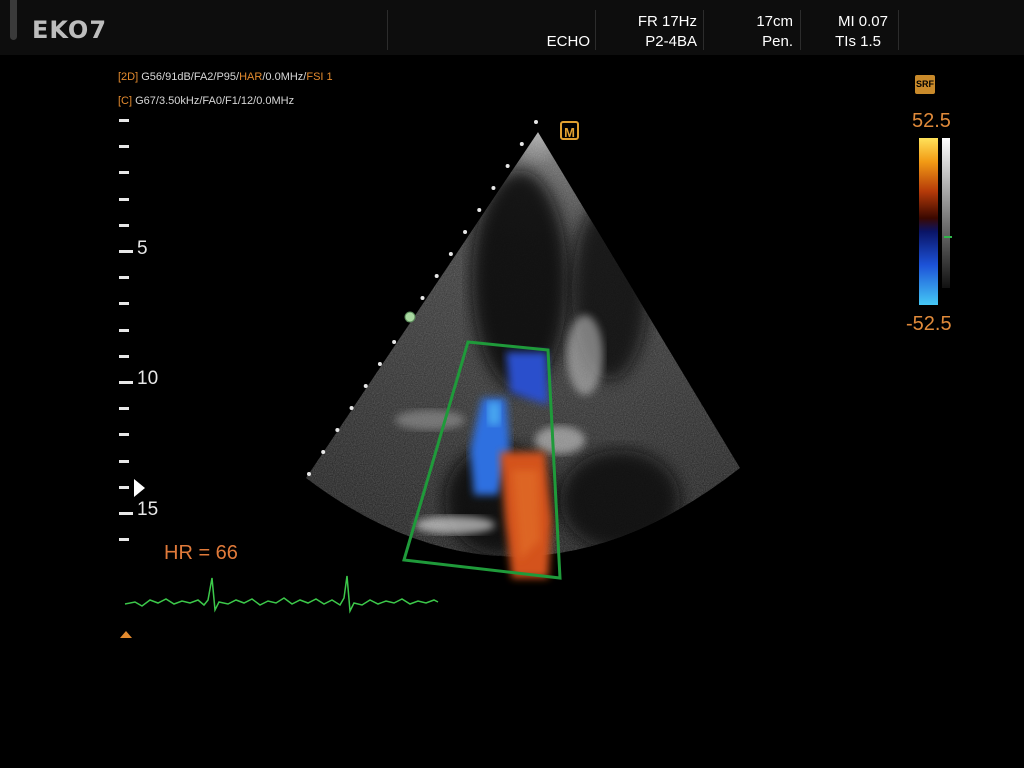 This screenshot has height=768, width=1024. What do you see at coordinates (928, 221) in the screenshot?
I see `color-velocity-bar` at bounding box center [928, 221].